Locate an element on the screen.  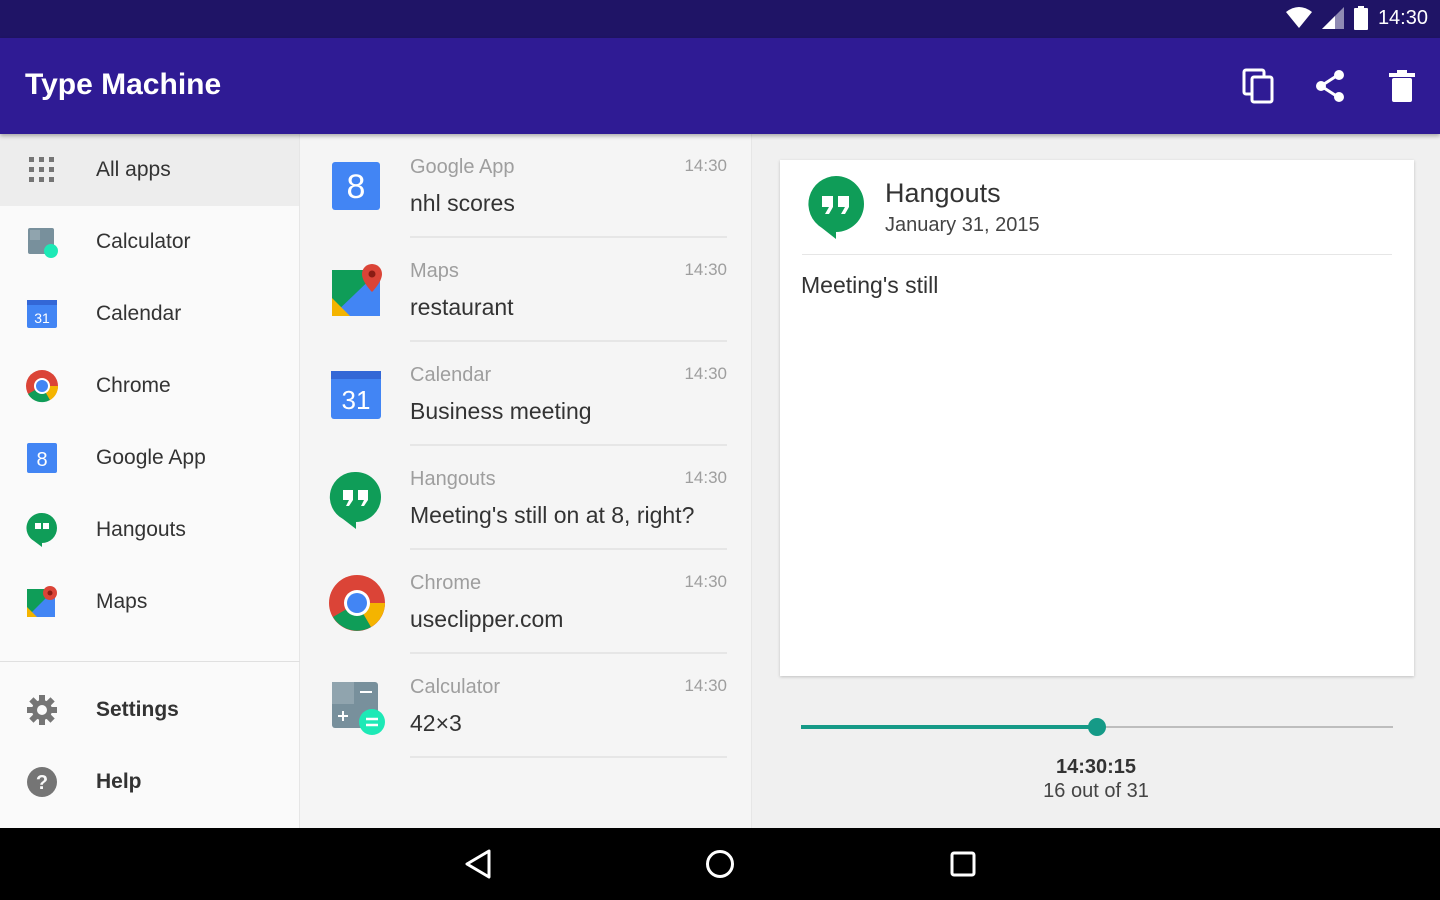
sidebar-item-hangouts: Hangouts is located at coordinates (149, 530).